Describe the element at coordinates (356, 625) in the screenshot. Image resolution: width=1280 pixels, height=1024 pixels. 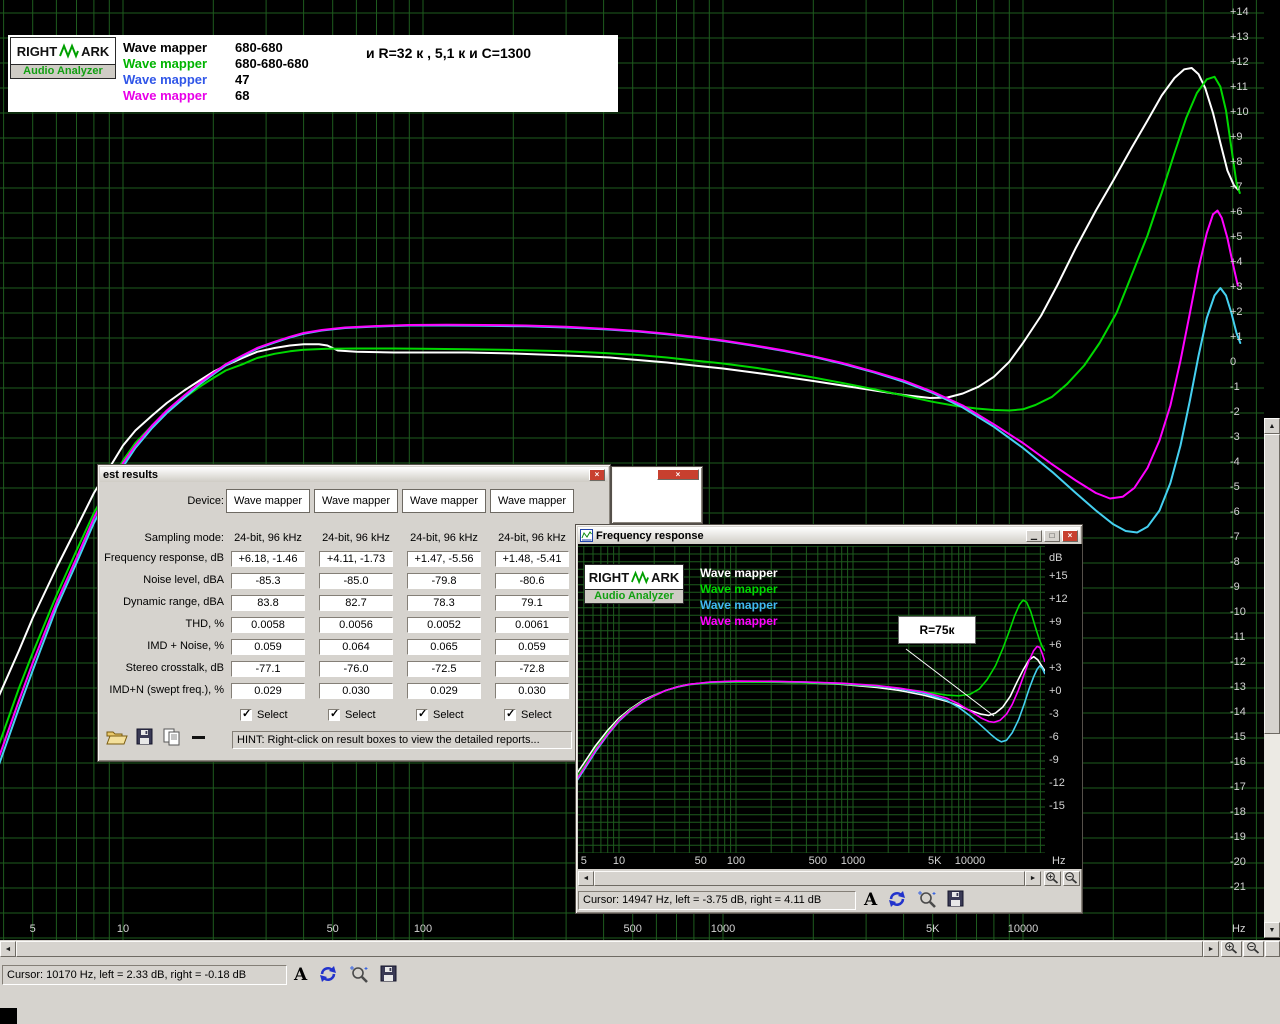
I see `result-value: 0.0056` at that location.